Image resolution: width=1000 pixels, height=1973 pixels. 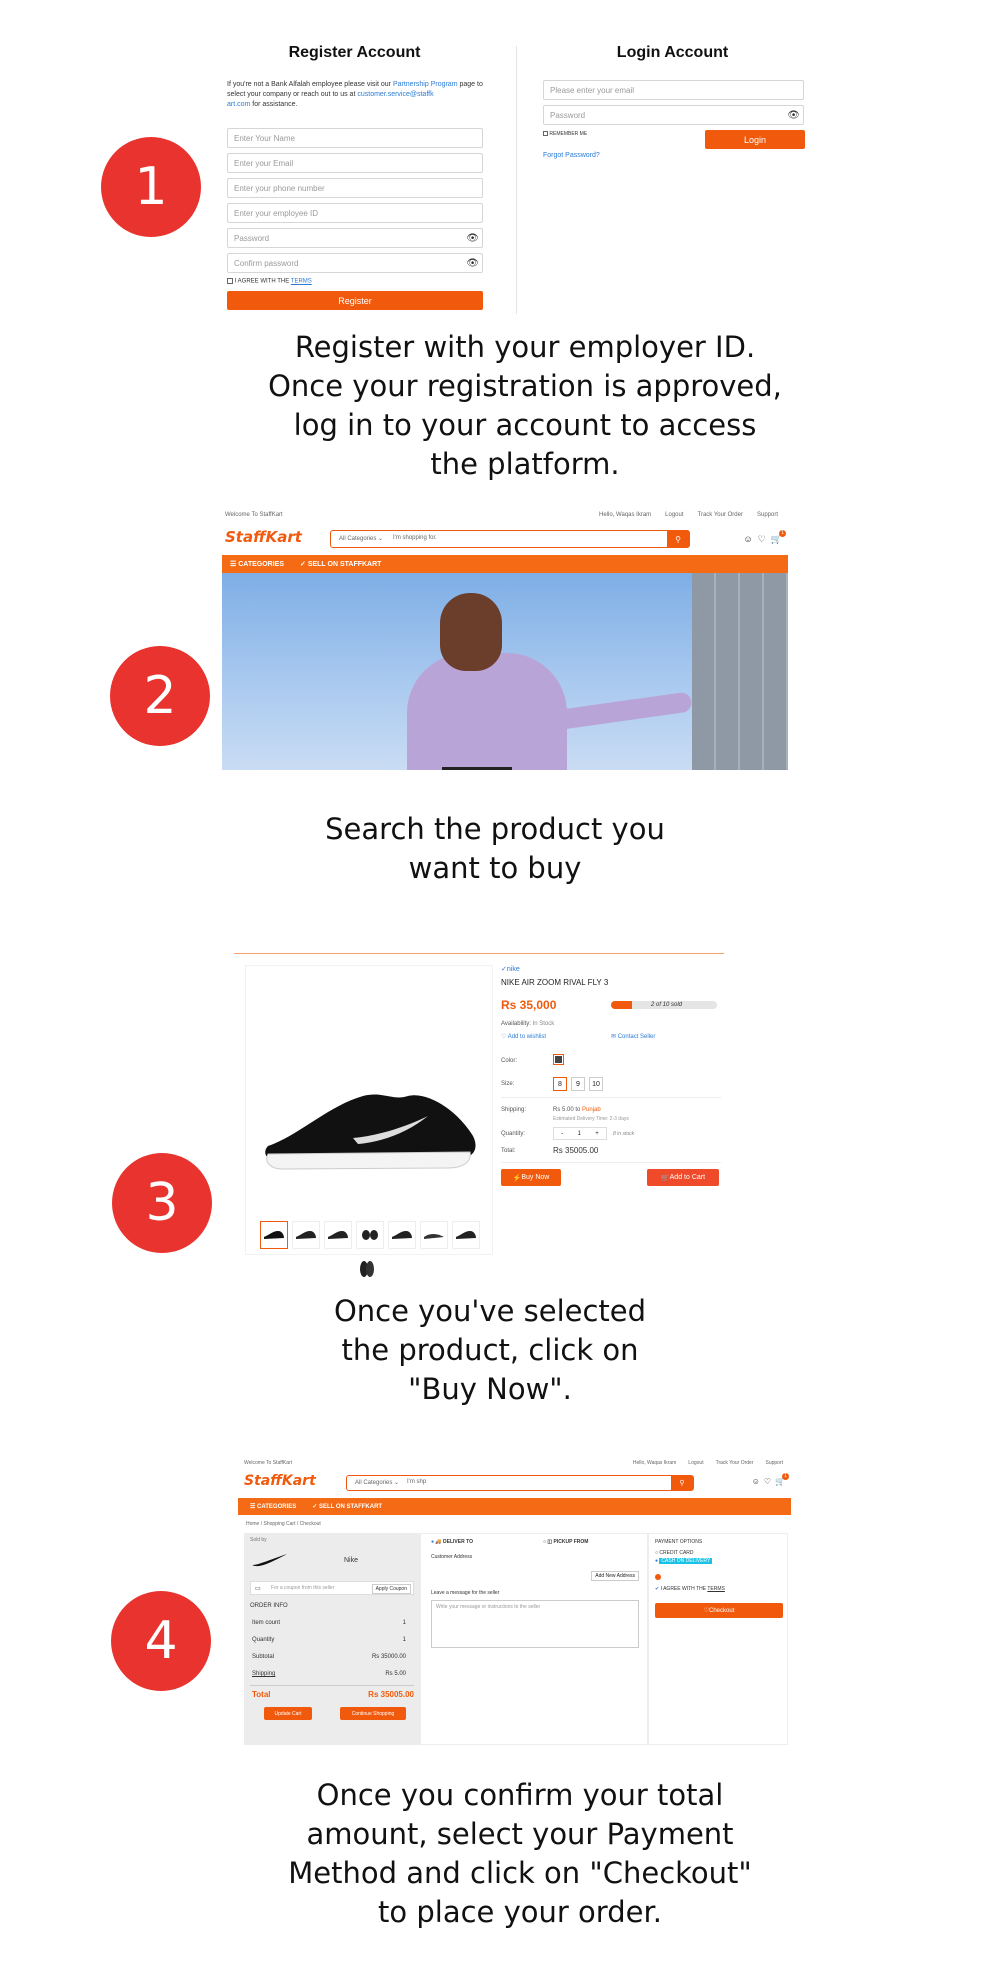 I want to click on color-swatch, so click(x=558, y=1059).